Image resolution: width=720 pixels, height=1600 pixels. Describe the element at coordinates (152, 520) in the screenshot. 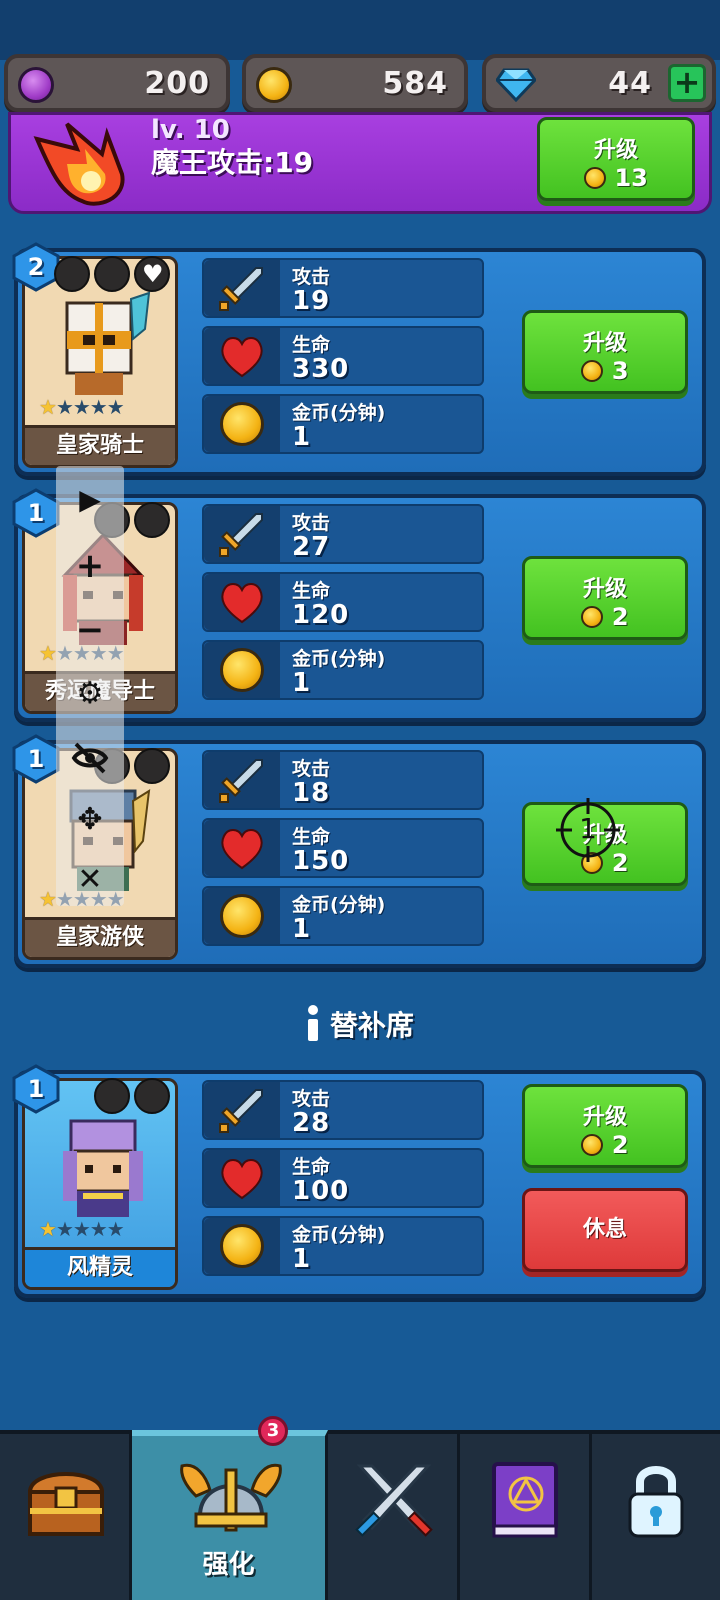

I see `wand-trait-icon` at that location.